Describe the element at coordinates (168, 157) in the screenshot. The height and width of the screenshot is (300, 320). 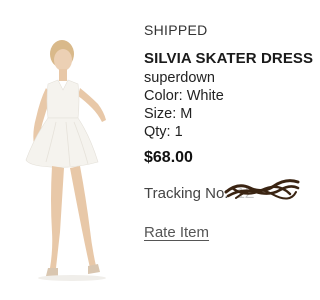
I see `price: $68.00` at that location.